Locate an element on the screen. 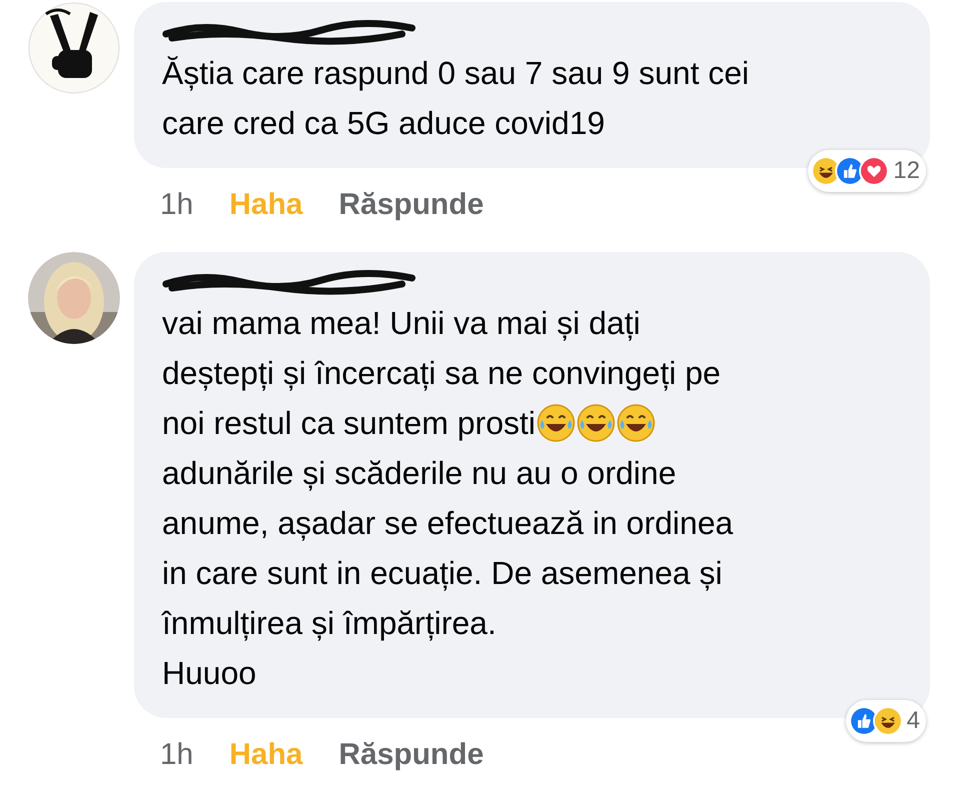 The image size is (960, 806). reaction-summary: 4 is located at coordinates (886, 721).